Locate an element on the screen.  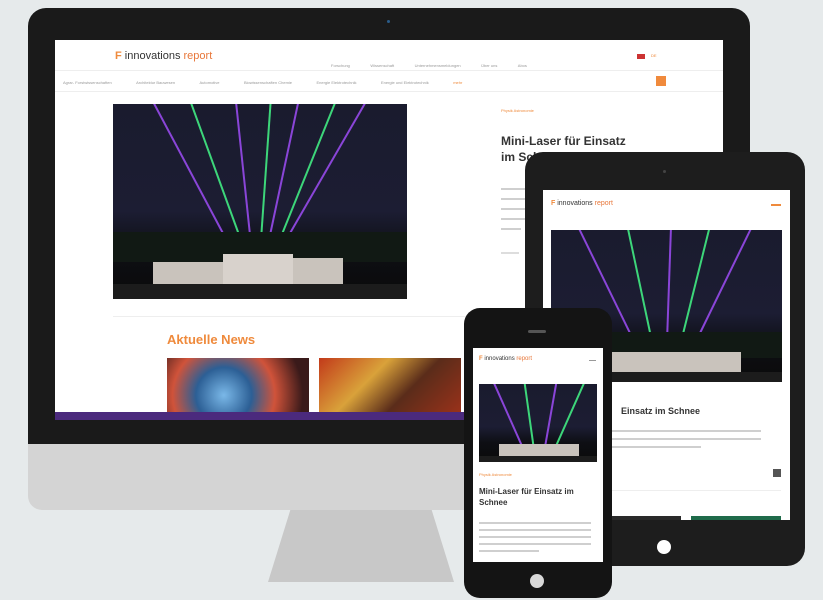
phone-hero-image is located at coordinates (538, 423).